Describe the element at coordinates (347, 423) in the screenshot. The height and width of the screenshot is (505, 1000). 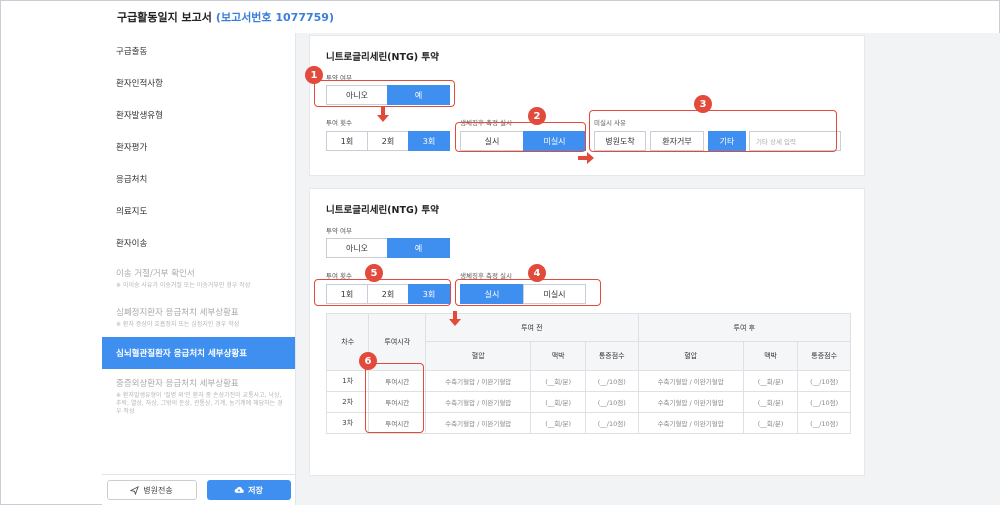
I see `round-cell: 3차` at that location.